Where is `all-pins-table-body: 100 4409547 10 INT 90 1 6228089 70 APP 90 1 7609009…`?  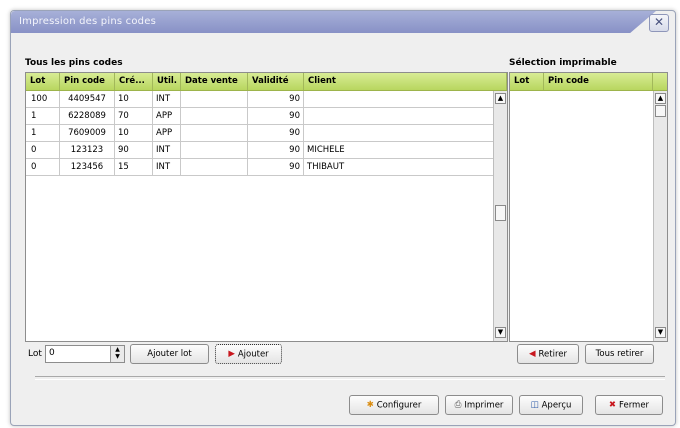 all-pins-table-body: 100 4409547 10 INT 90 1 6228089 70 APP 90 1 7609009… is located at coordinates (266, 133).